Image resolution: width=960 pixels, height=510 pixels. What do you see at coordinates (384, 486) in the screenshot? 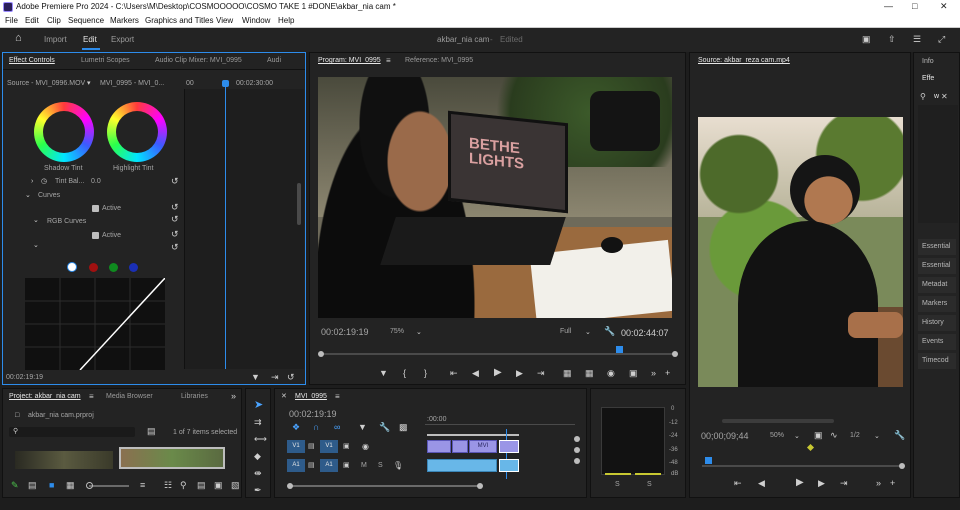
I see `timeline-h-scrollbar` at bounding box center [384, 486].